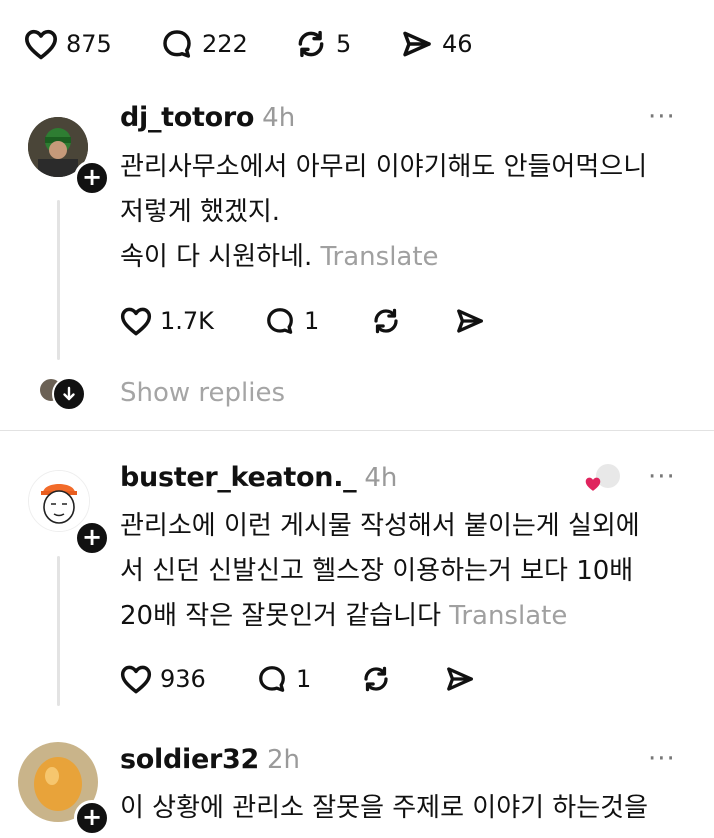  Describe the element at coordinates (344, 44) in the screenshot. I see `repost-count: 5` at that location.